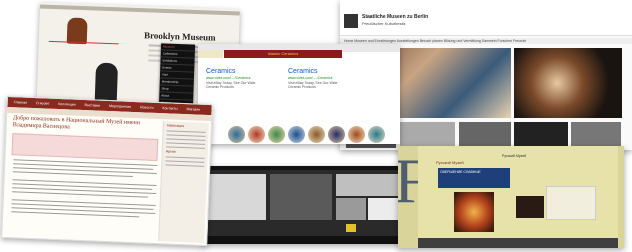  I want to click on brooklyn-title: Brooklyn Museum, so click(179, 36).